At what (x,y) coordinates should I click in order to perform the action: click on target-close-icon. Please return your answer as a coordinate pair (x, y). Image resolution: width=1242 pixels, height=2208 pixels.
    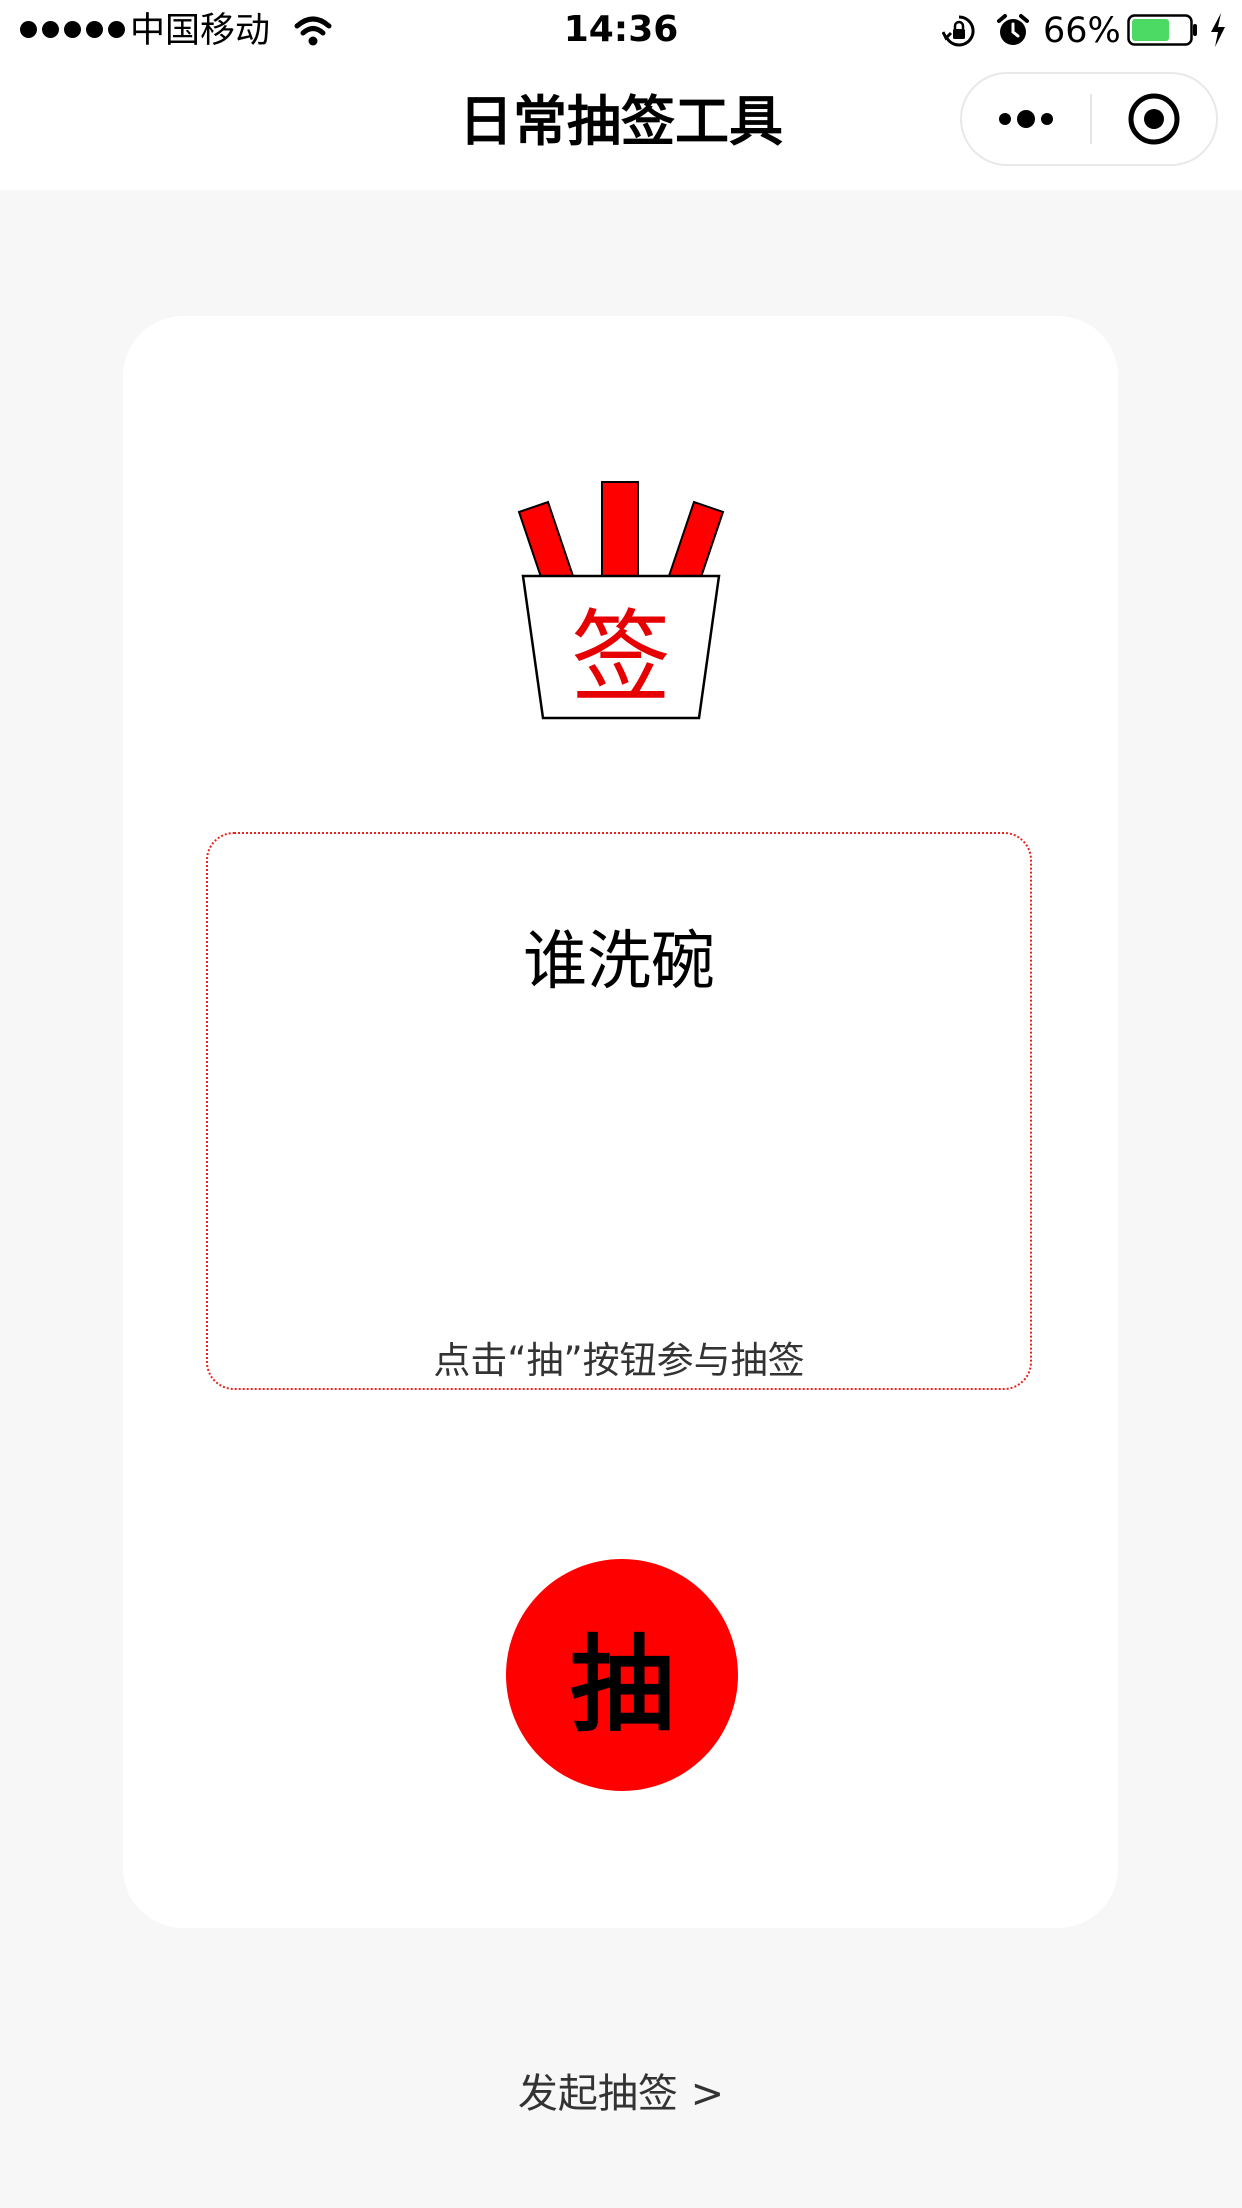
    Looking at the image, I should click on (1154, 119).